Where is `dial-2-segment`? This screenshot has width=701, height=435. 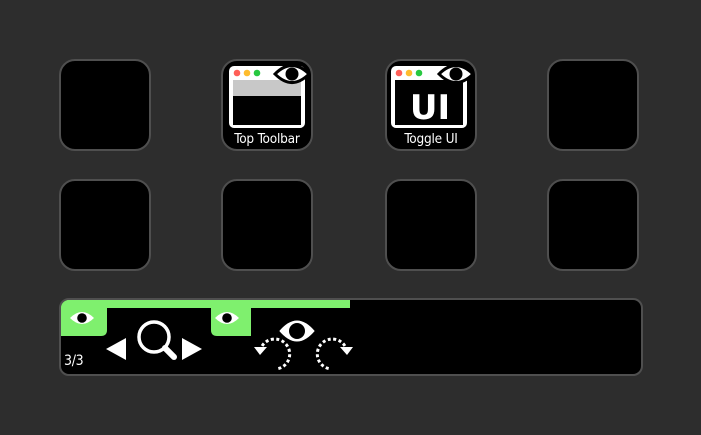
dial-2-segment is located at coordinates (282, 337).